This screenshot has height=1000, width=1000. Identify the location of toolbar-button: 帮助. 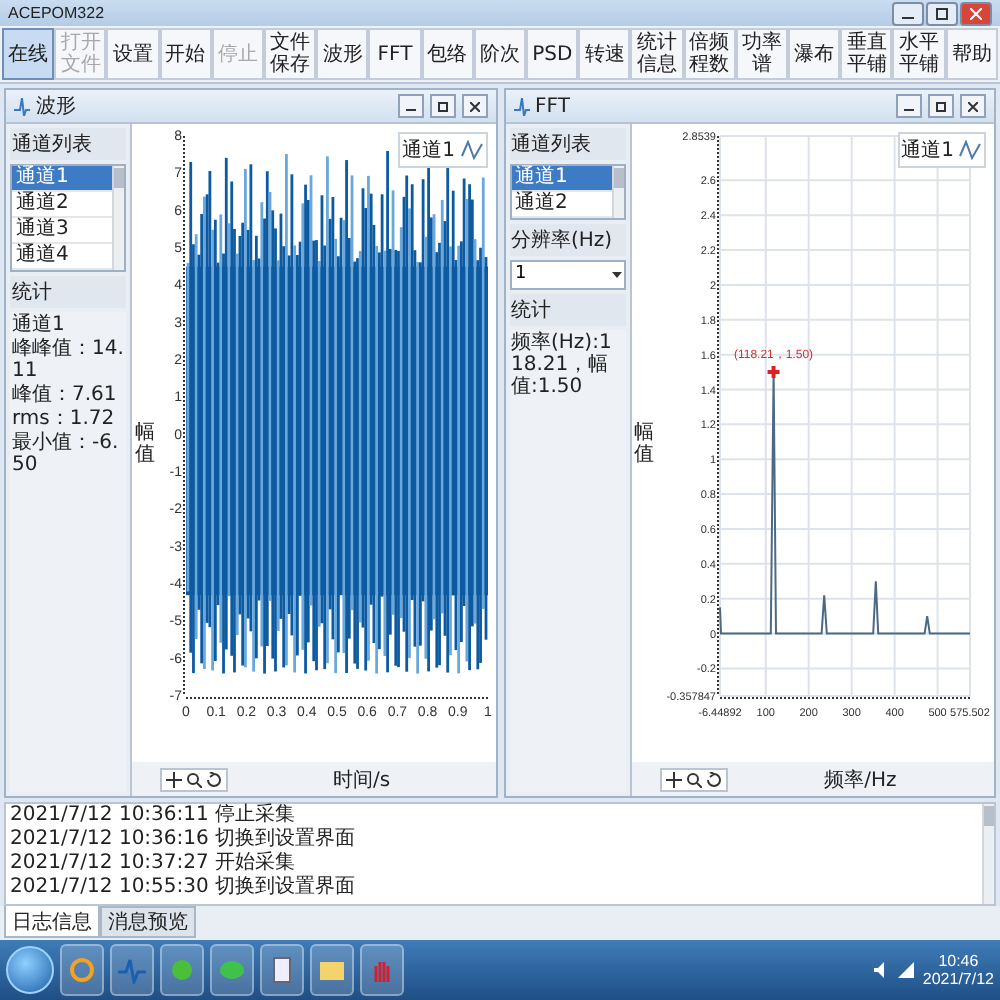
(971, 54).